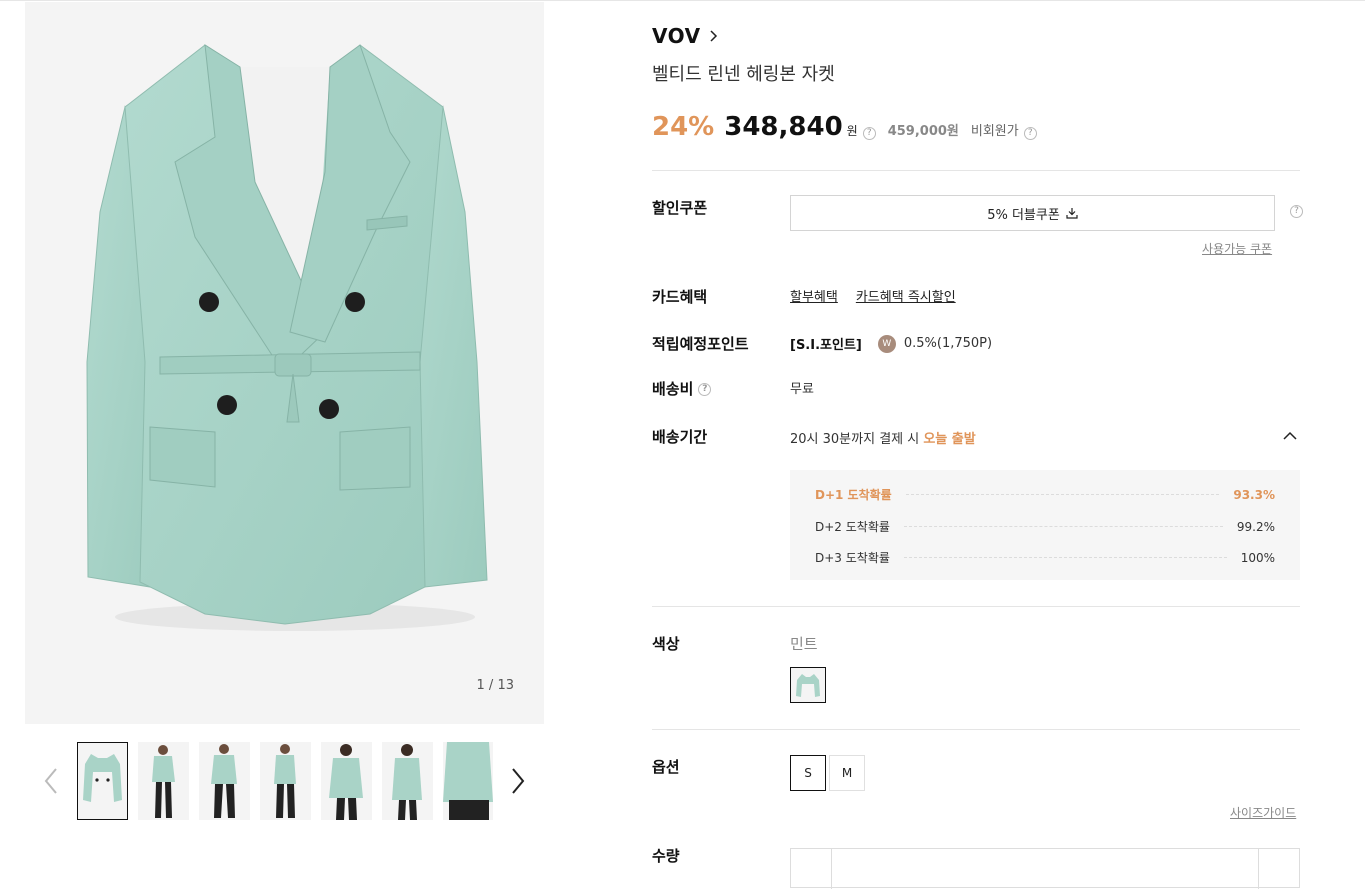 Image resolution: width=1365 pixels, height=889 pixels. I want to click on option-label: 옵션, so click(666, 767).